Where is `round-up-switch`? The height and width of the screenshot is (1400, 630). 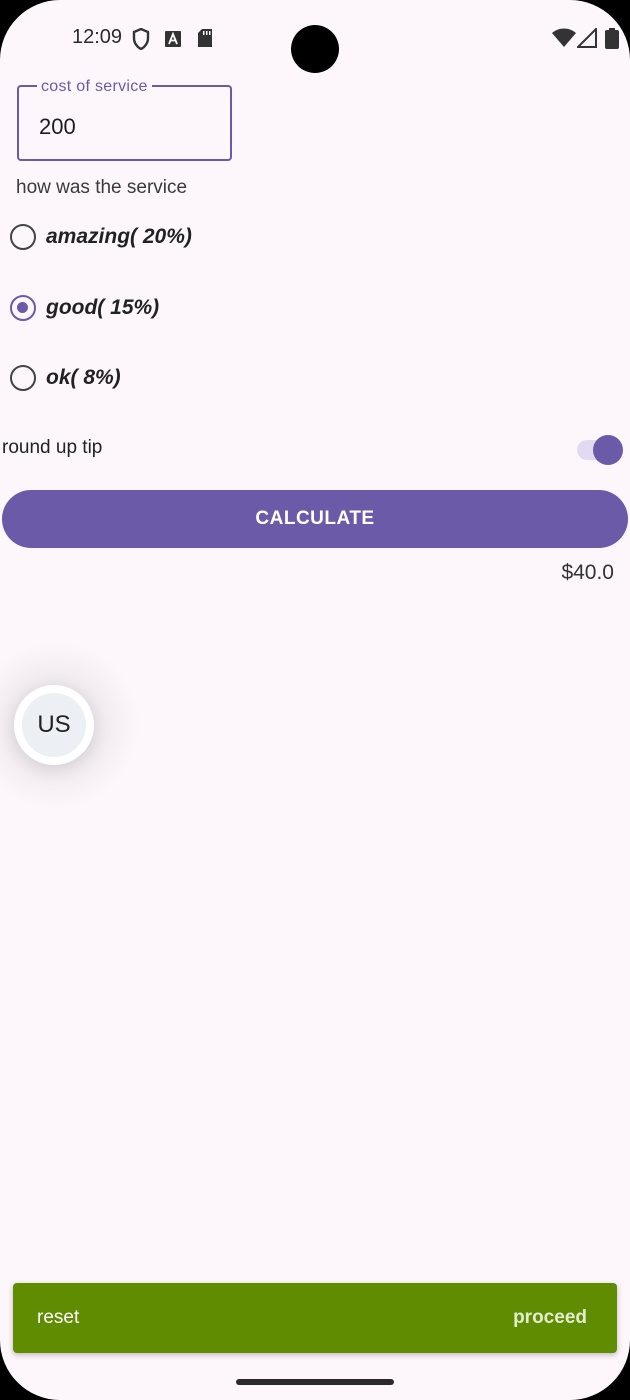
round-up-switch is located at coordinates (600, 450).